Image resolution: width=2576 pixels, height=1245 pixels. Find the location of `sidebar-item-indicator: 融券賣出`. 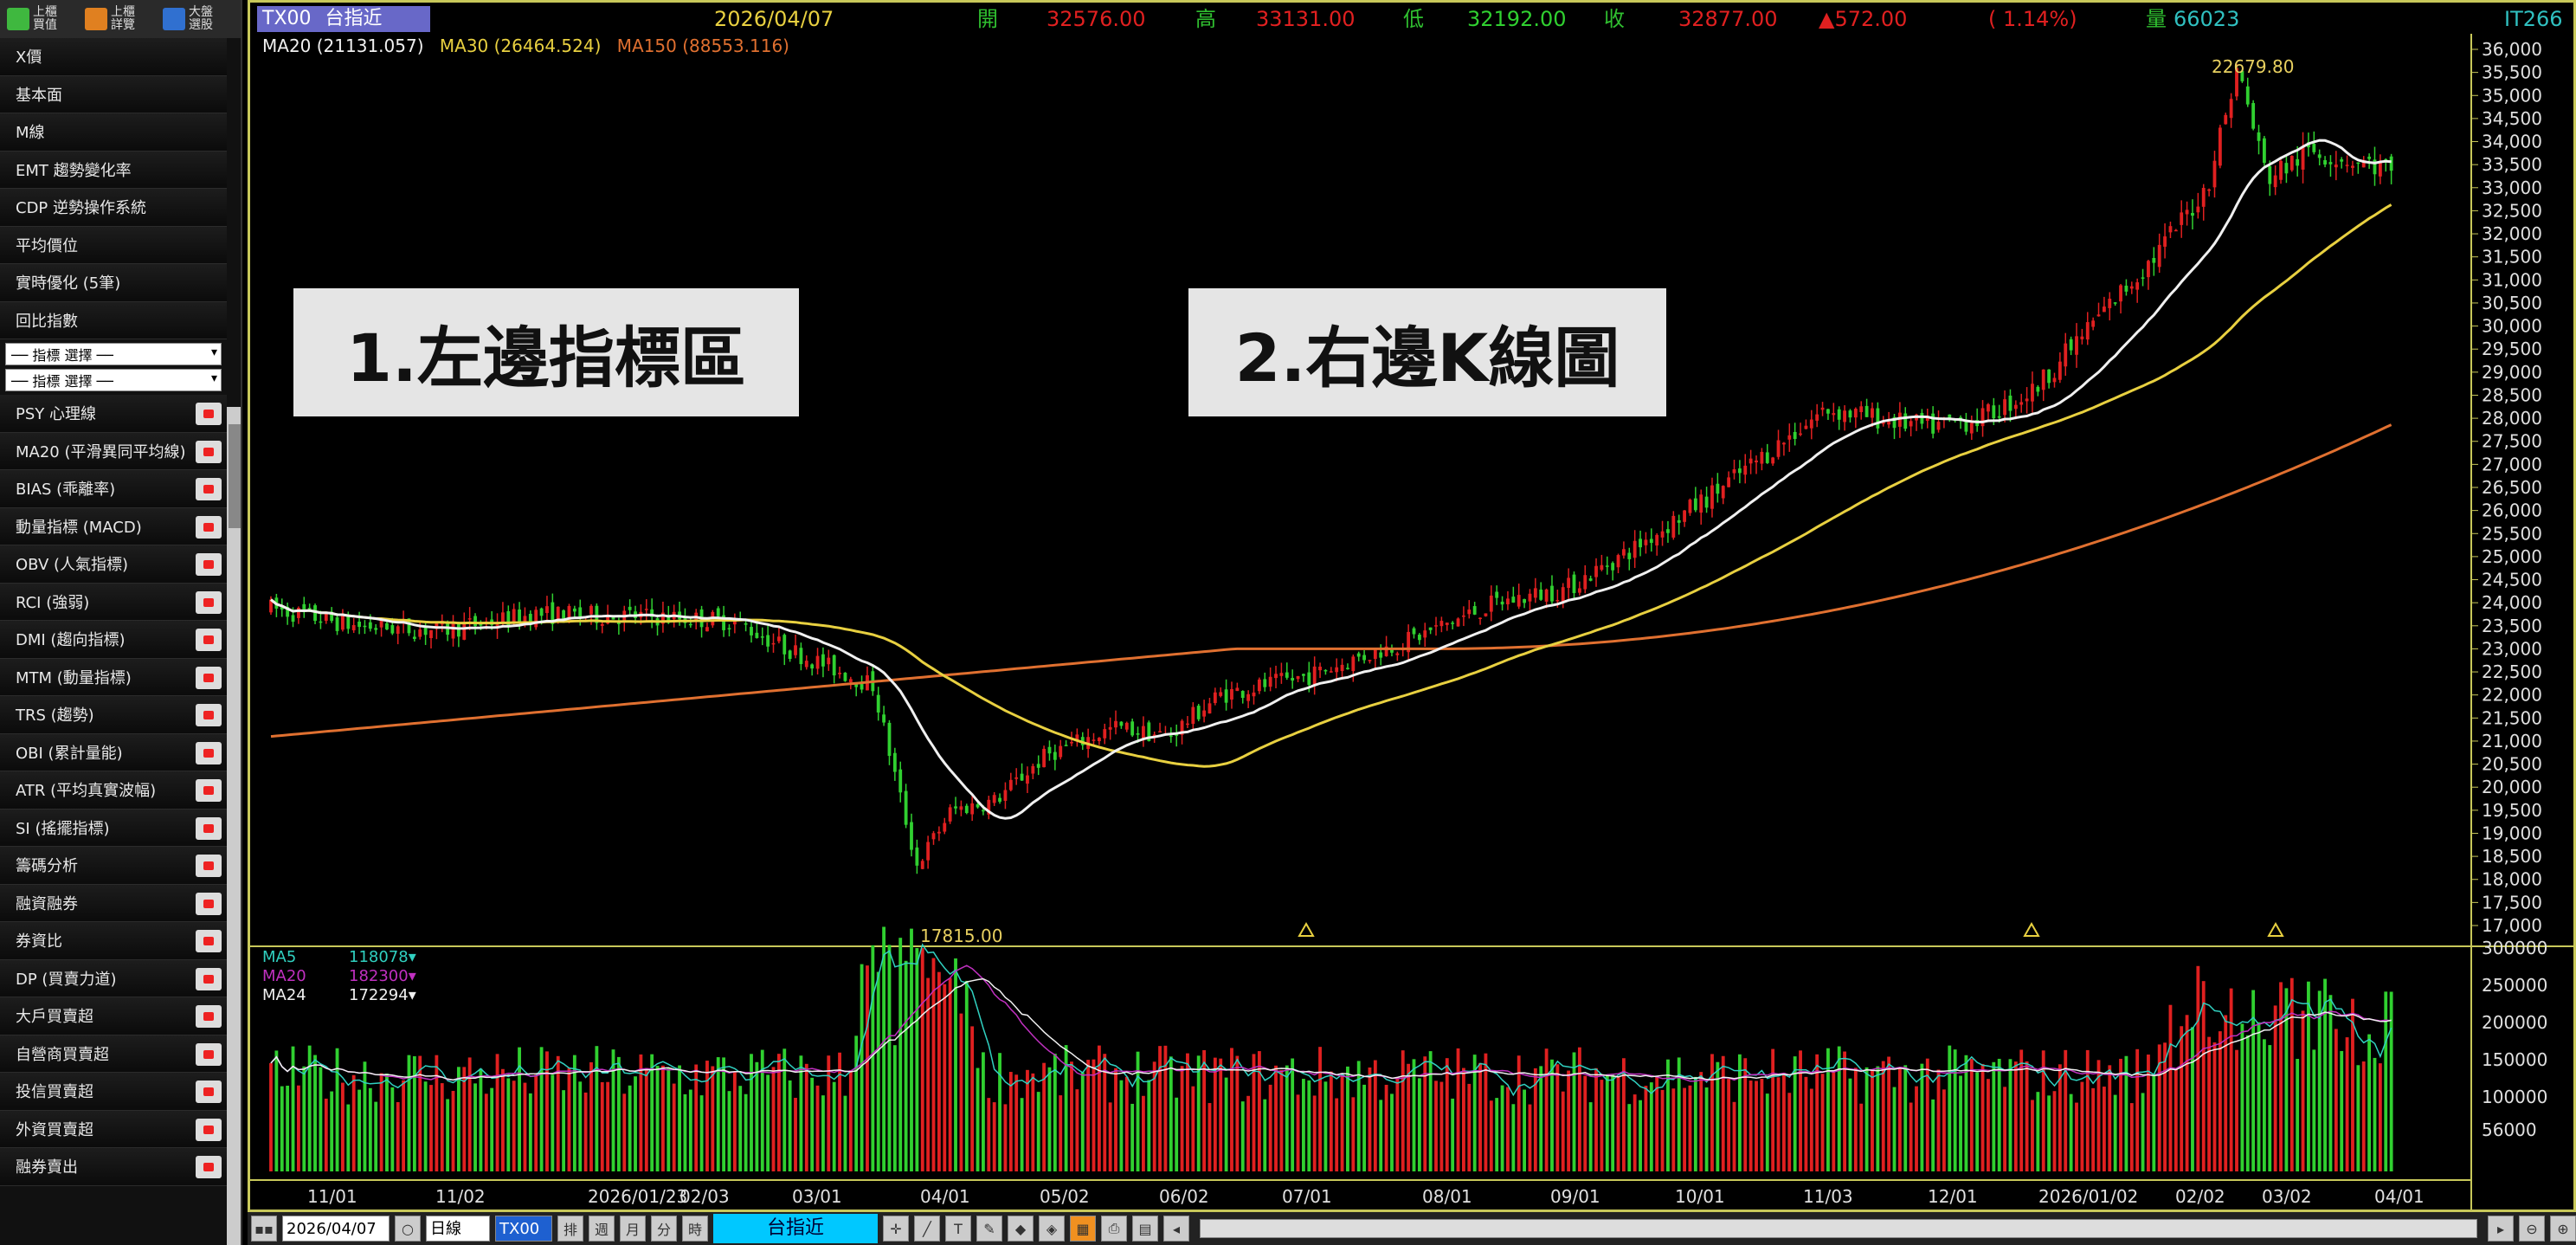

sidebar-item-indicator: 融券賣出 is located at coordinates (113, 1167).